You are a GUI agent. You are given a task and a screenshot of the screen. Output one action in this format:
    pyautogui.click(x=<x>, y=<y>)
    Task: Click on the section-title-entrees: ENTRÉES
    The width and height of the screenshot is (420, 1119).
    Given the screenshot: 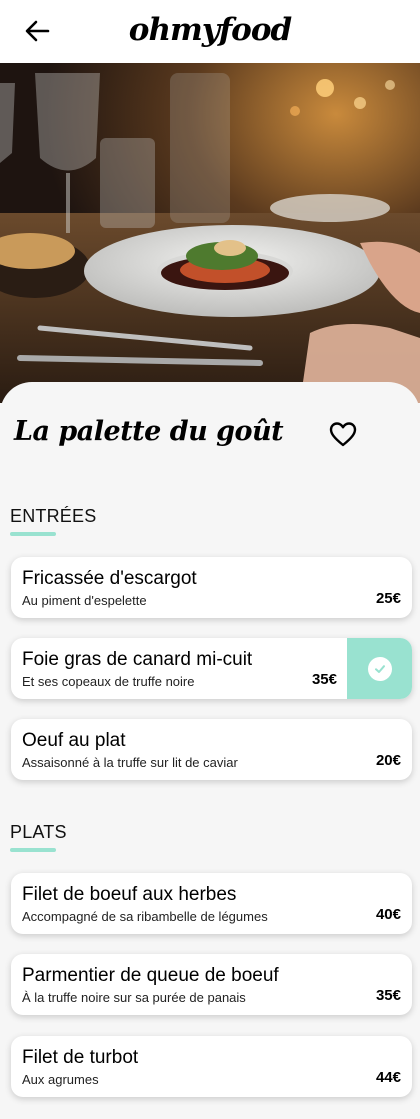 What is the action you would take?
    pyautogui.click(x=53, y=516)
    